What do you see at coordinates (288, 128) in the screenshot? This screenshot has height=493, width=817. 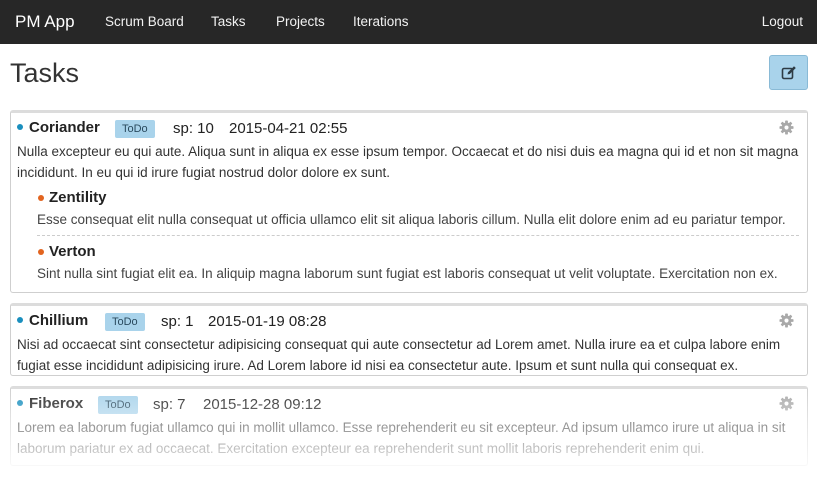 I see `task-date: 2015-04-21 02:55` at bounding box center [288, 128].